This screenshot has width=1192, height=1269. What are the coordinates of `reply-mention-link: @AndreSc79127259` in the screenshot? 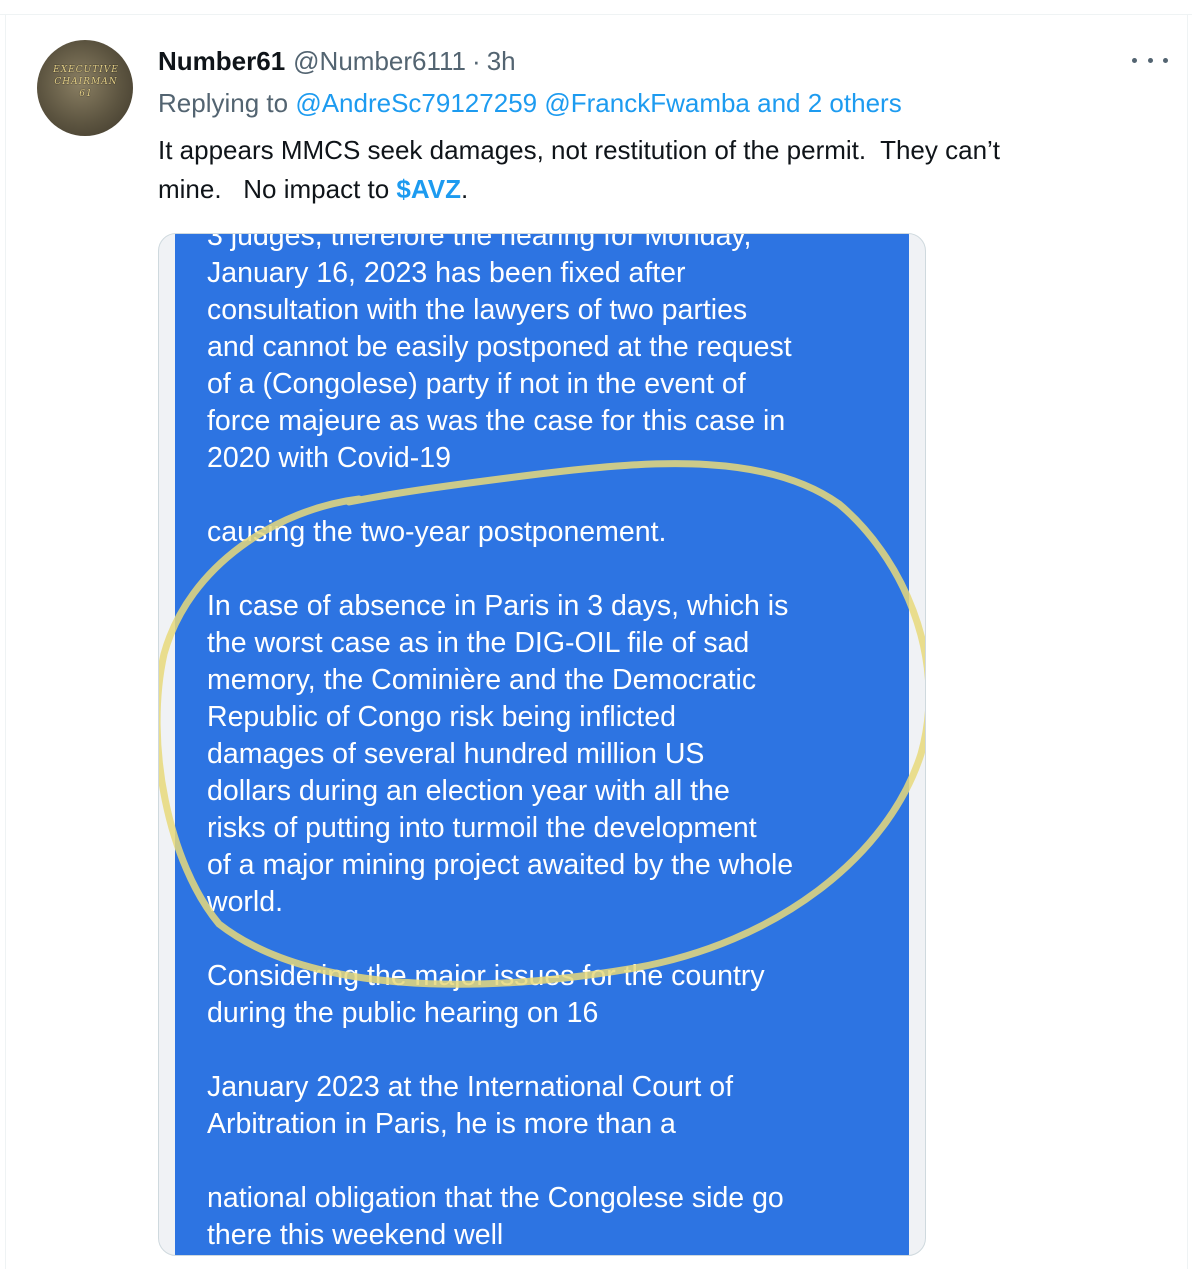 It's located at (416, 103).